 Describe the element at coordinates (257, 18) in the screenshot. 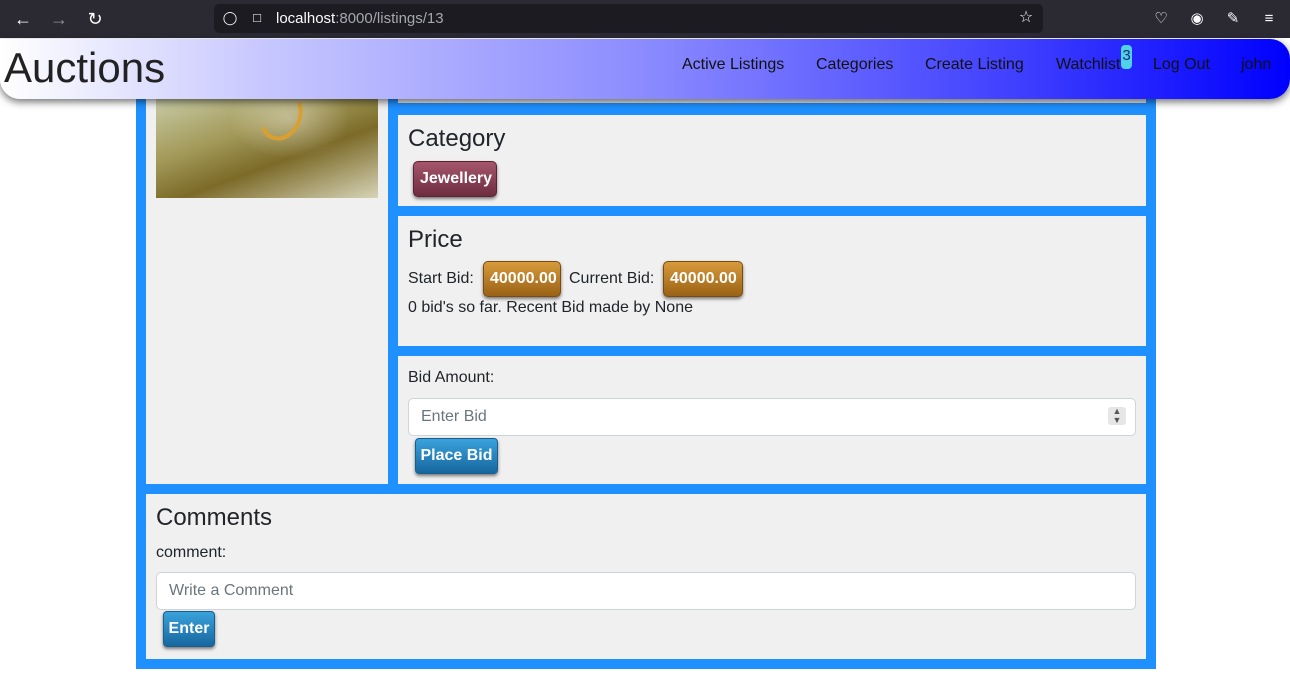

I see `page-info-icon: □` at that location.